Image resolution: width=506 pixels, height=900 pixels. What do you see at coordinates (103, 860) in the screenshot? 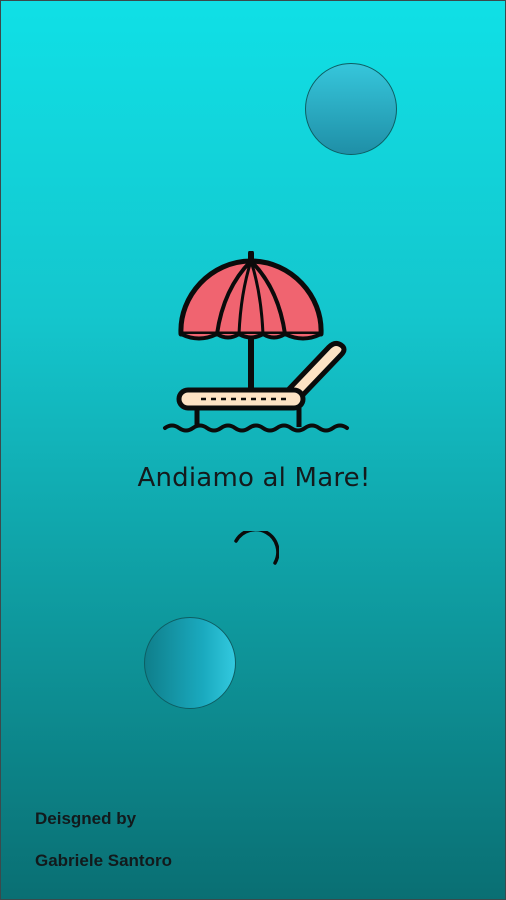
I see `designer-name: Gabriele Santoro` at bounding box center [103, 860].